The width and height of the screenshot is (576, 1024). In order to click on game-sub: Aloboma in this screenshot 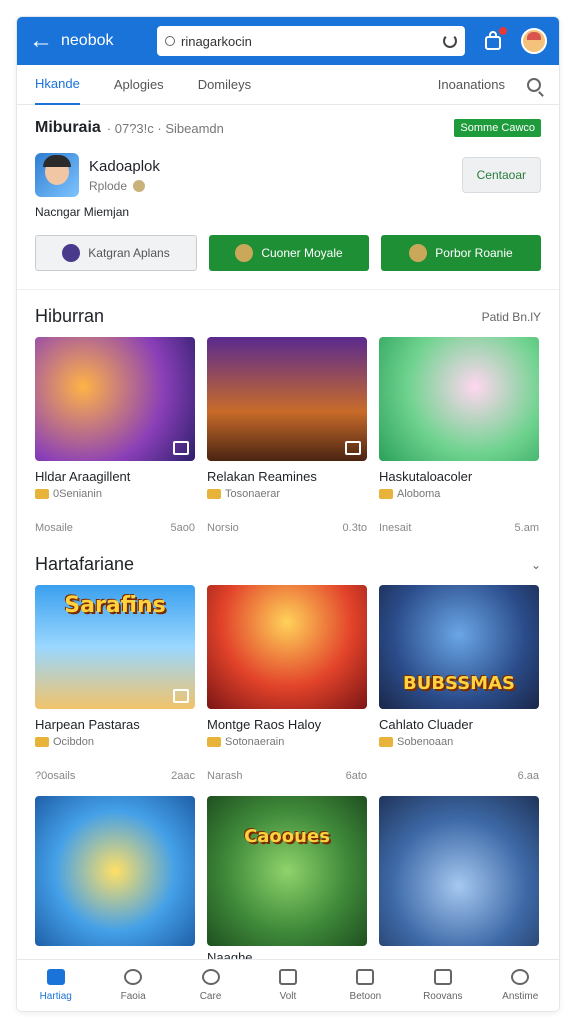, I will do `click(459, 494)`.